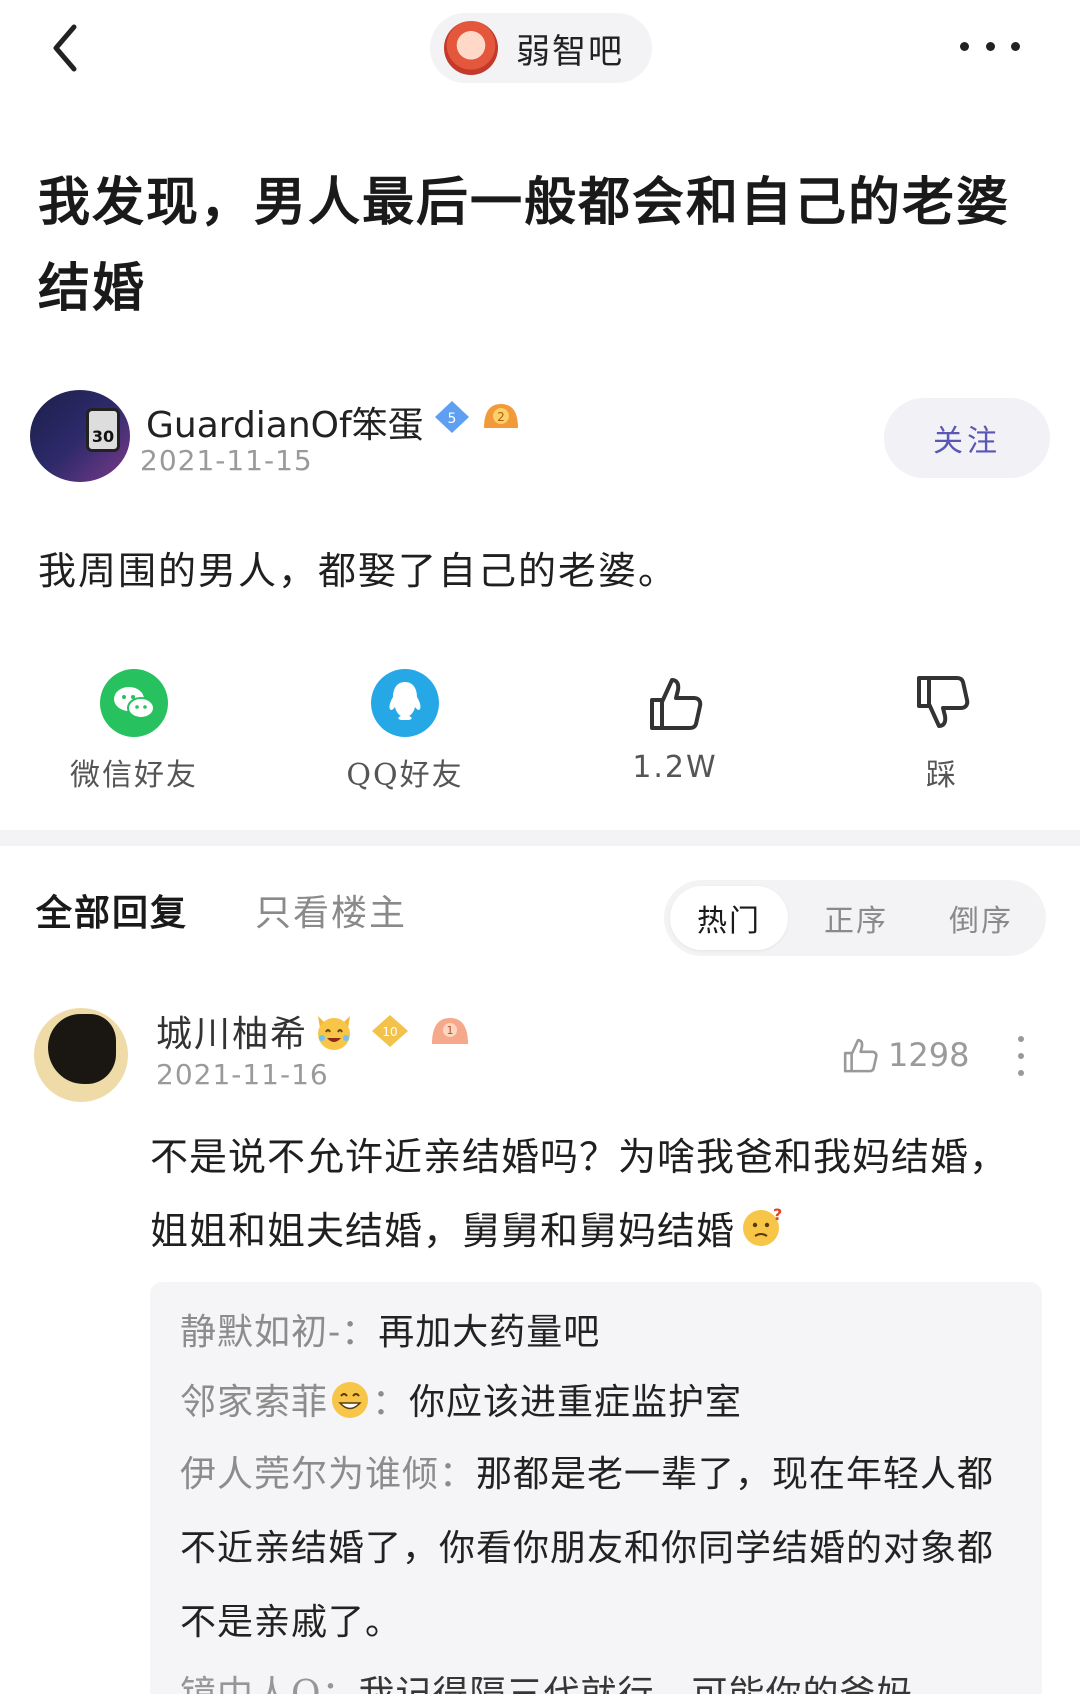  I want to click on like-count: 1.2W, so click(675, 767).